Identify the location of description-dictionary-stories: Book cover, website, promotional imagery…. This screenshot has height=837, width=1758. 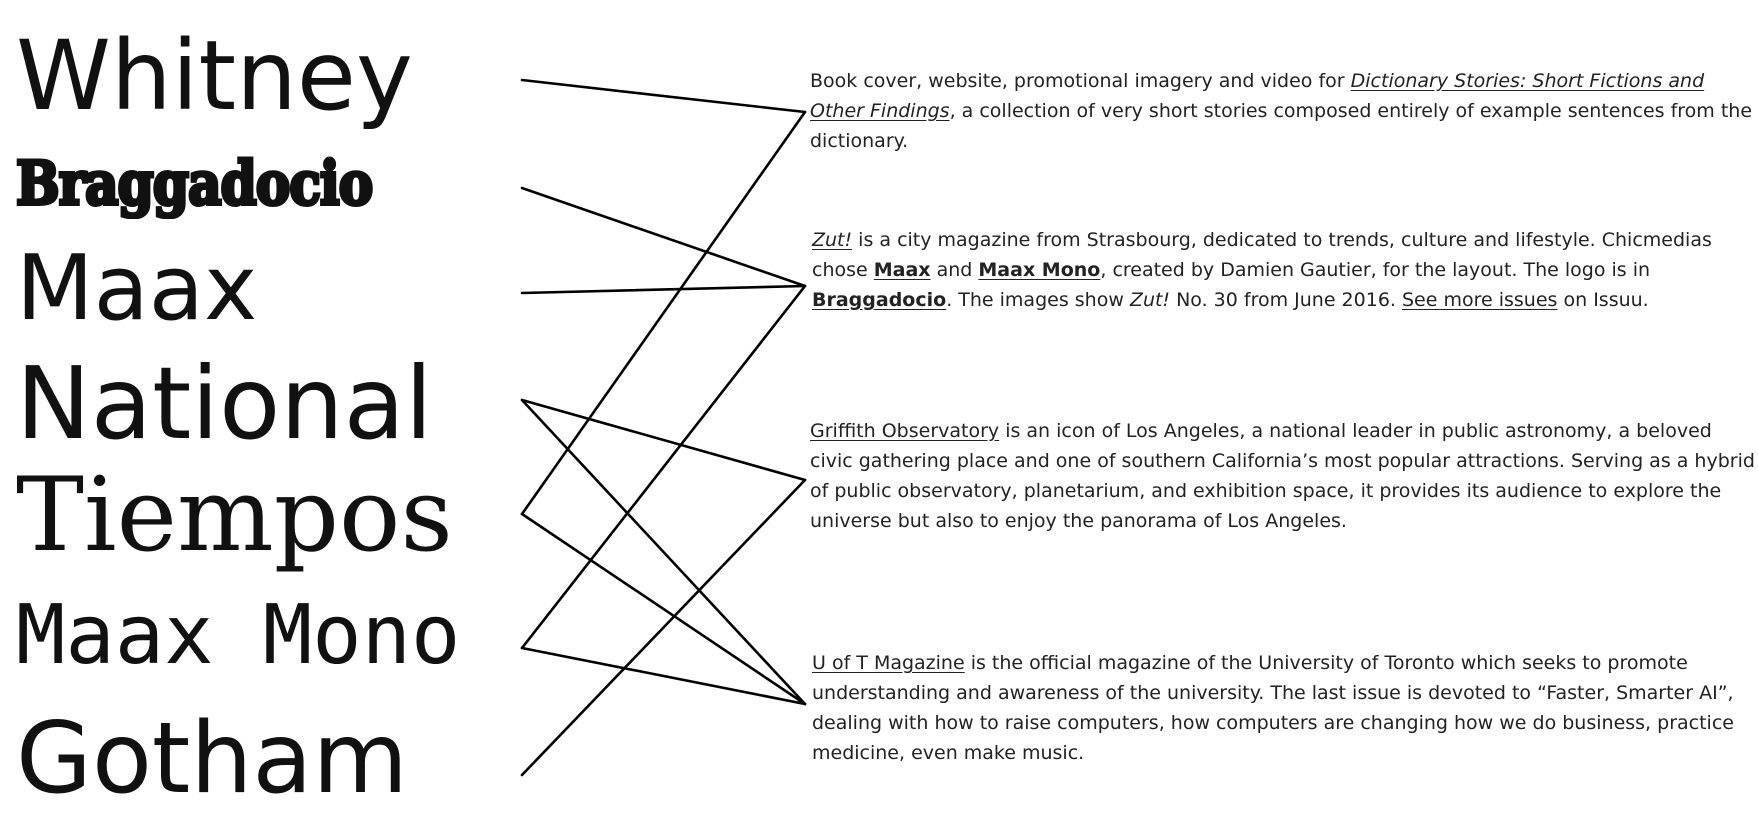
(1283, 111).